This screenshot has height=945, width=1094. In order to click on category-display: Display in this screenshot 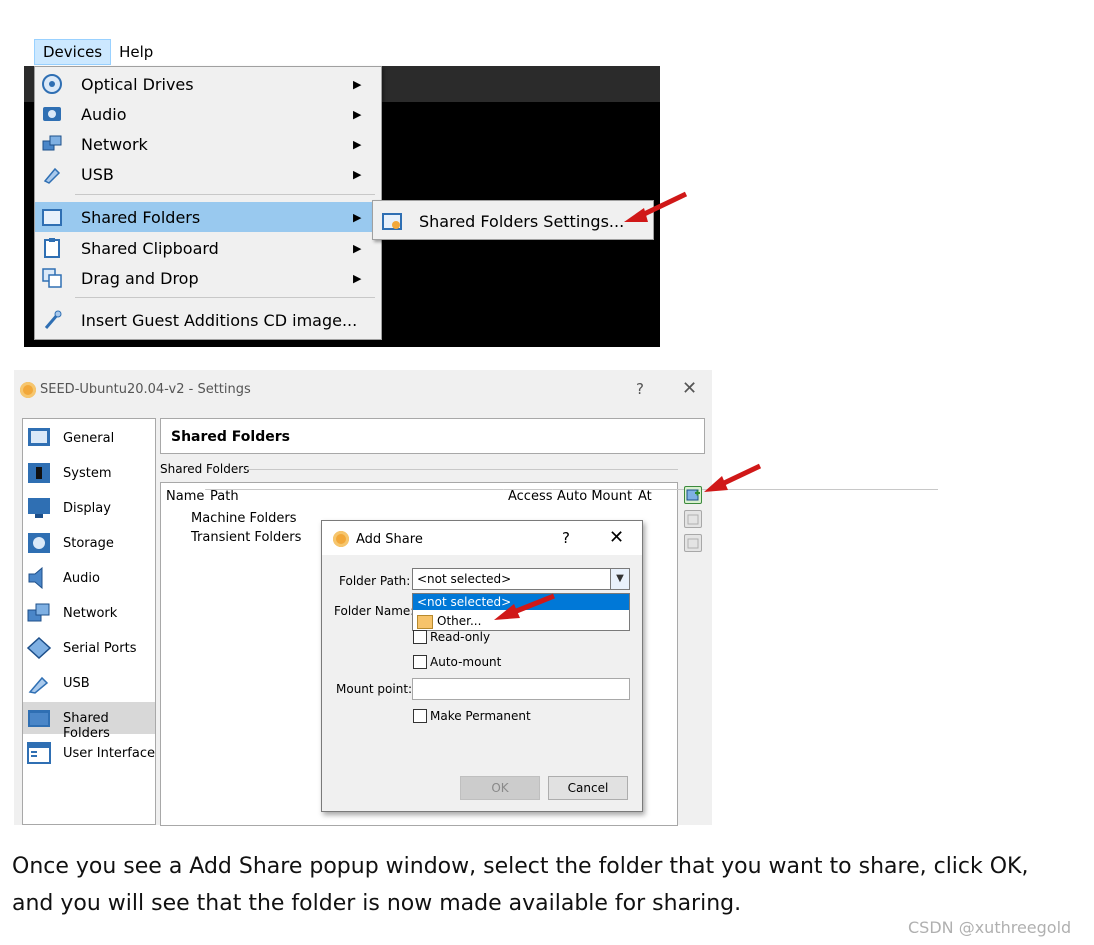, I will do `click(89, 508)`.